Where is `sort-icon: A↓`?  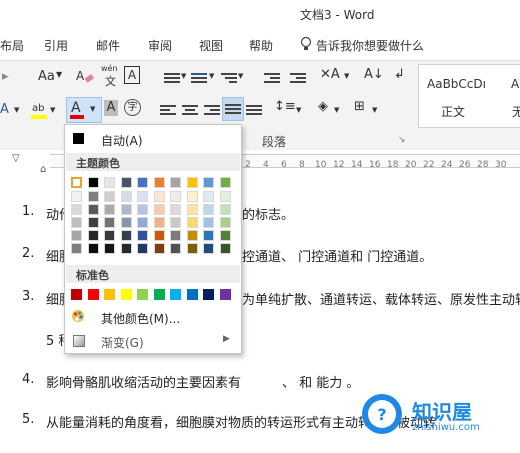
sort-icon: A↓ is located at coordinates (374, 74).